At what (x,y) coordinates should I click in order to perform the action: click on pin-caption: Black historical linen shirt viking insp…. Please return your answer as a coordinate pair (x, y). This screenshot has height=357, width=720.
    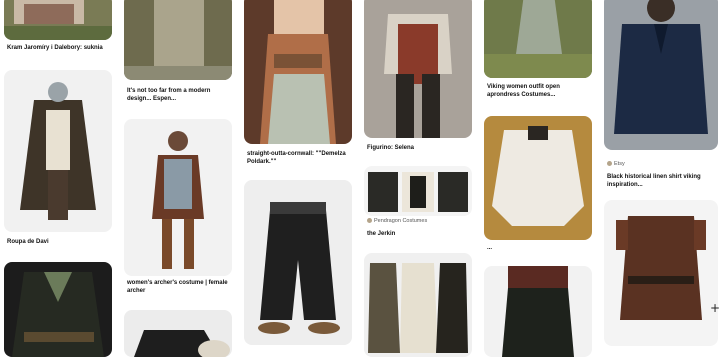
    Looking at the image, I should click on (661, 181).